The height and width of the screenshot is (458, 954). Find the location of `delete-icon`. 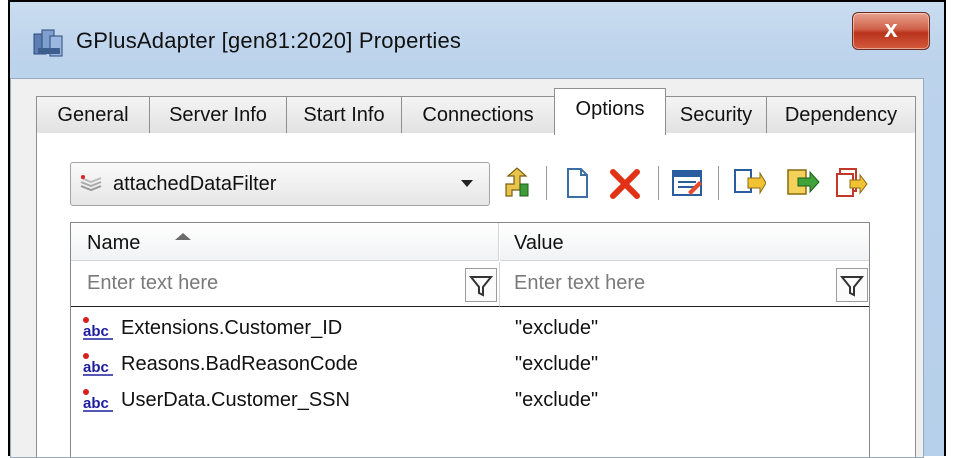

delete-icon is located at coordinates (625, 183).